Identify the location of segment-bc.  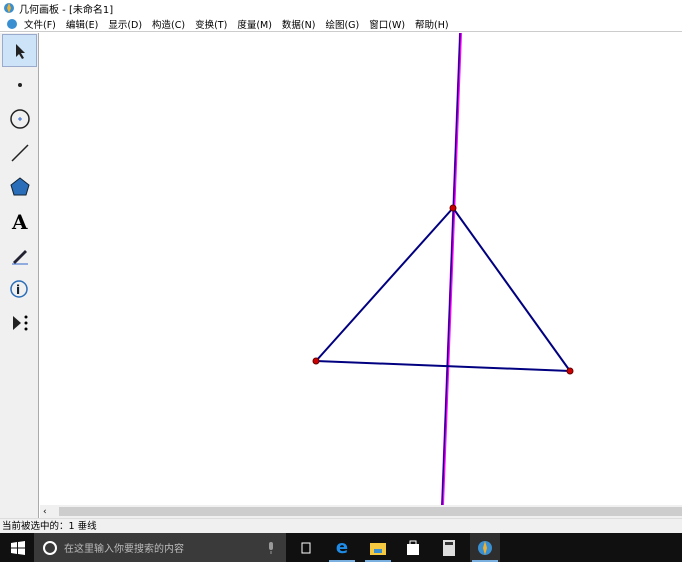
(443, 366).